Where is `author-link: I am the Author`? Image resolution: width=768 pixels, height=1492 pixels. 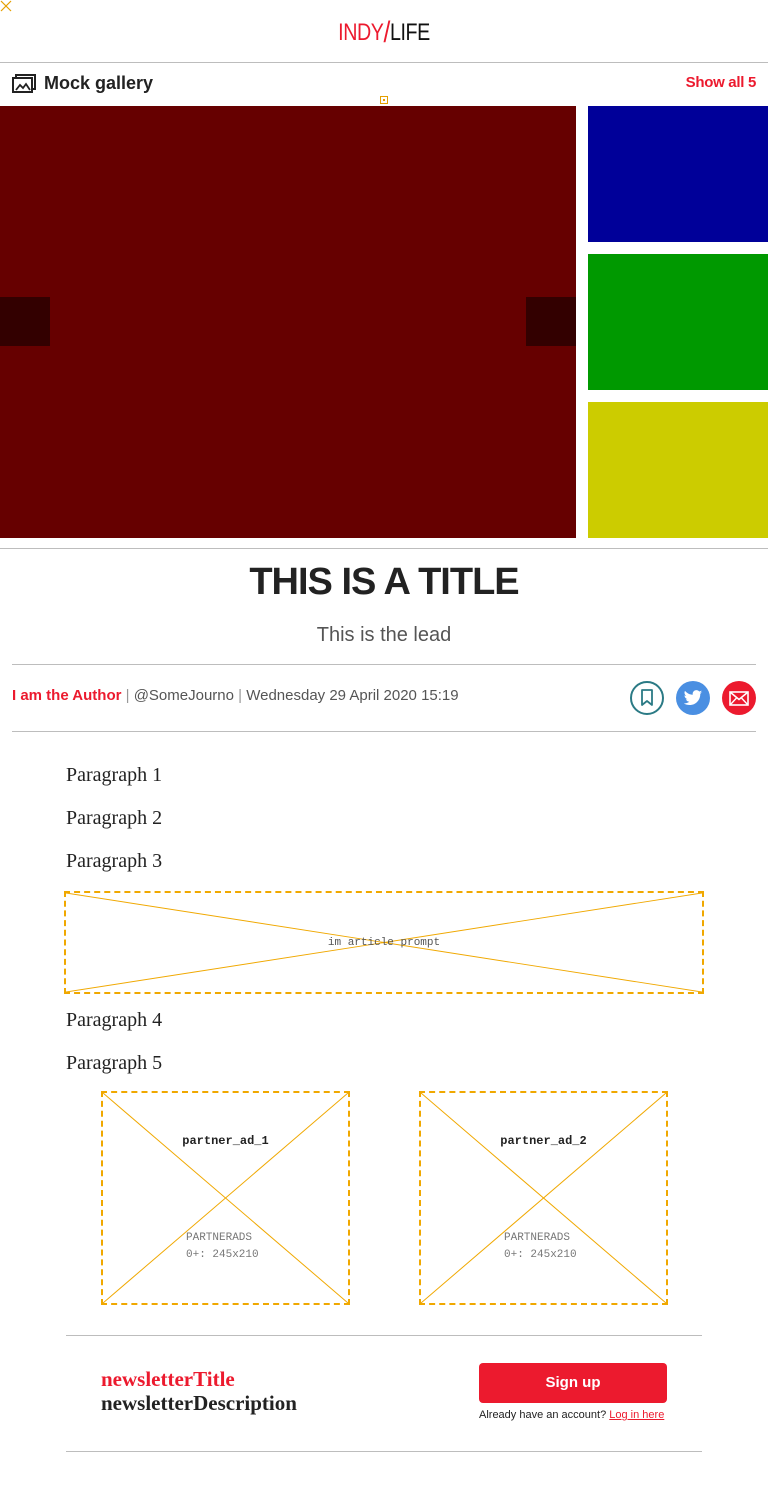 author-link: I am the Author is located at coordinates (66, 695).